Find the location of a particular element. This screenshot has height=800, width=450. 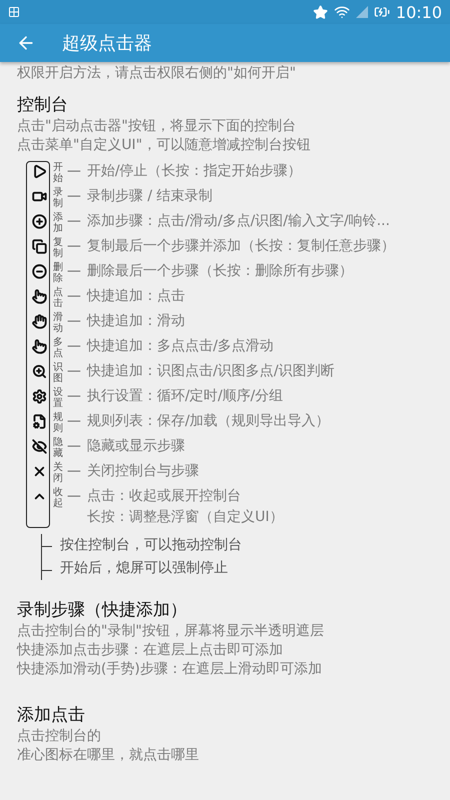

legend-text: 长按：调整悬浮窗（自定义UI） is located at coordinates (185, 517).